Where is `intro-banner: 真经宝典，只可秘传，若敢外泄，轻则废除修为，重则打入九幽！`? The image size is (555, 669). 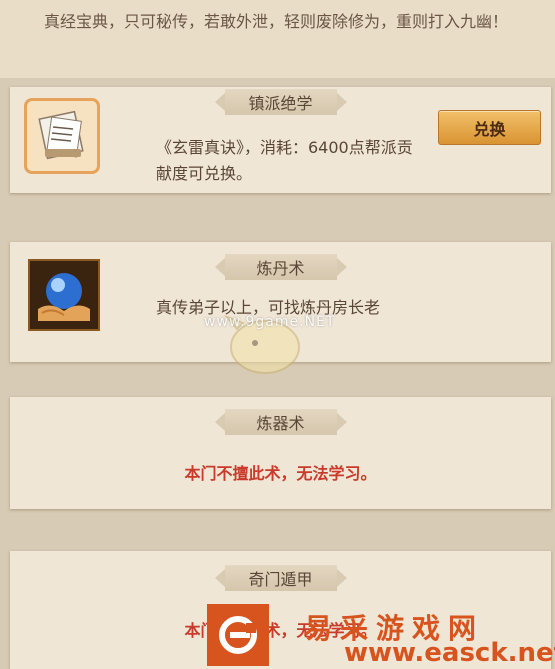 intro-banner: 真经宝典，只可秘传，若敢外泄，轻则废除修为，重则打入九幽！ is located at coordinates (277, 39).